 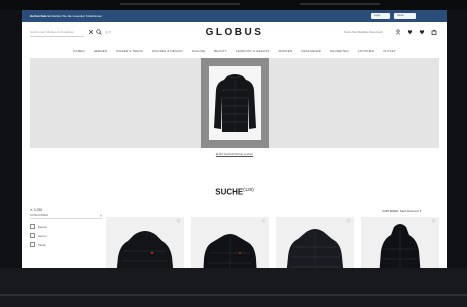 I want to click on chevron-up-icon: ˄, so click(x=100, y=215).